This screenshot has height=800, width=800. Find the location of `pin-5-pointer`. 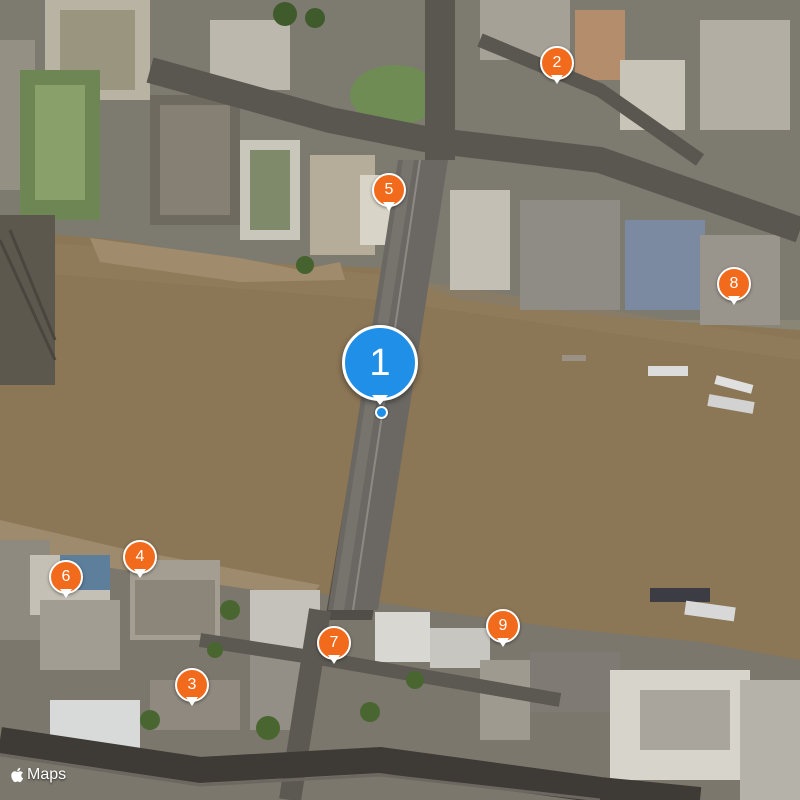

pin-5-pointer is located at coordinates (389, 206).